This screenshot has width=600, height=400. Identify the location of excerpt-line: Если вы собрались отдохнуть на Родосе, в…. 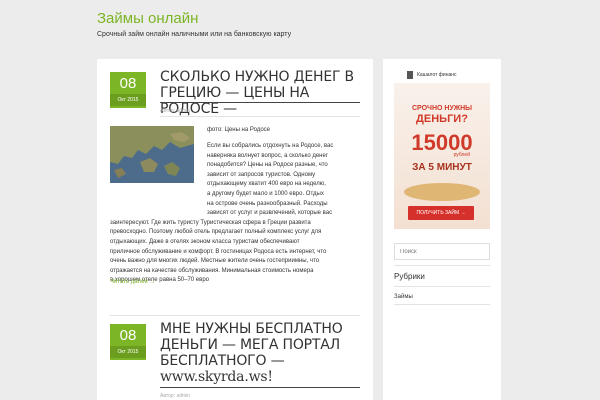
(270, 146).